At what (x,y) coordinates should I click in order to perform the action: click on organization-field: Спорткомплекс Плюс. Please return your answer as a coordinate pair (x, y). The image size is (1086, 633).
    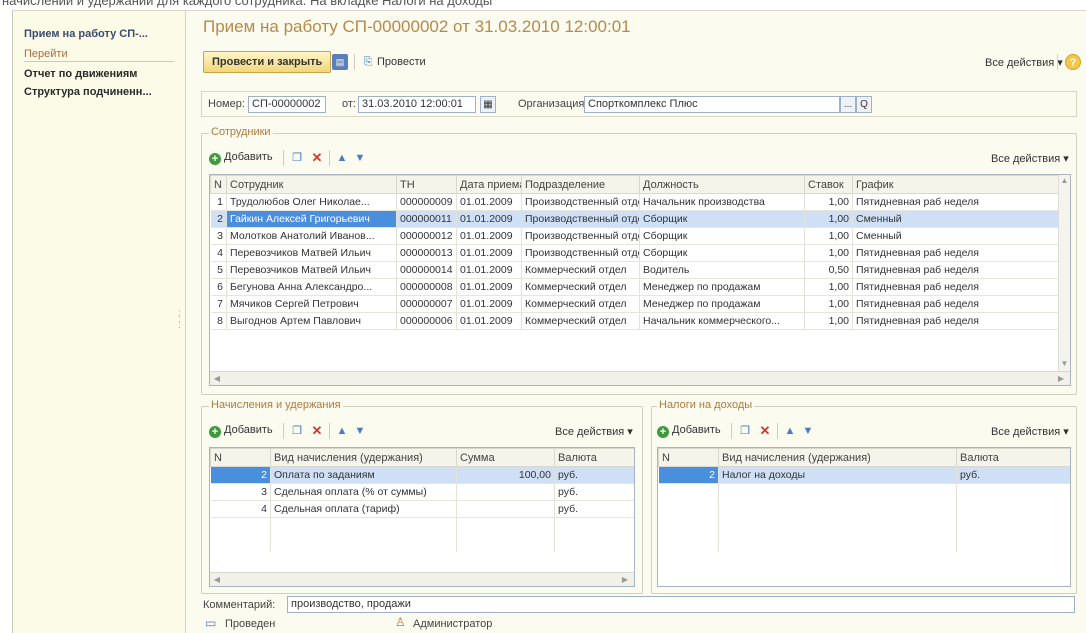
    Looking at the image, I should click on (712, 104).